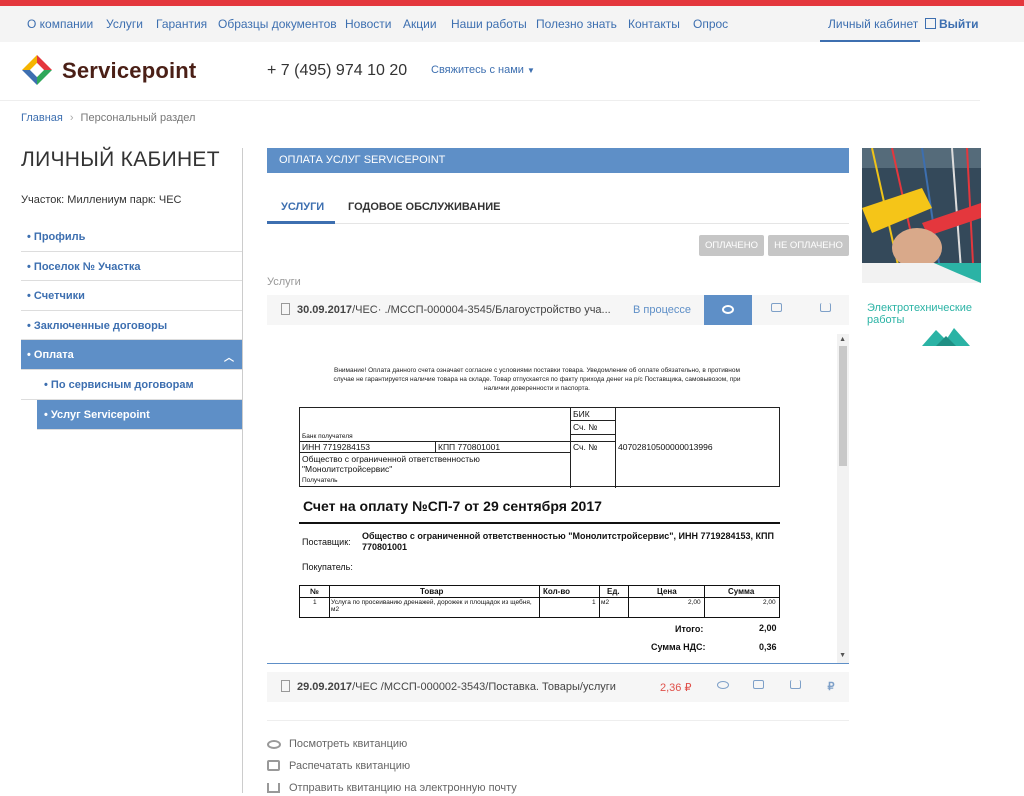 The height and width of the screenshot is (796, 1024). Describe the element at coordinates (301, 222) in the screenshot. I see `active-tab-indicator` at that location.